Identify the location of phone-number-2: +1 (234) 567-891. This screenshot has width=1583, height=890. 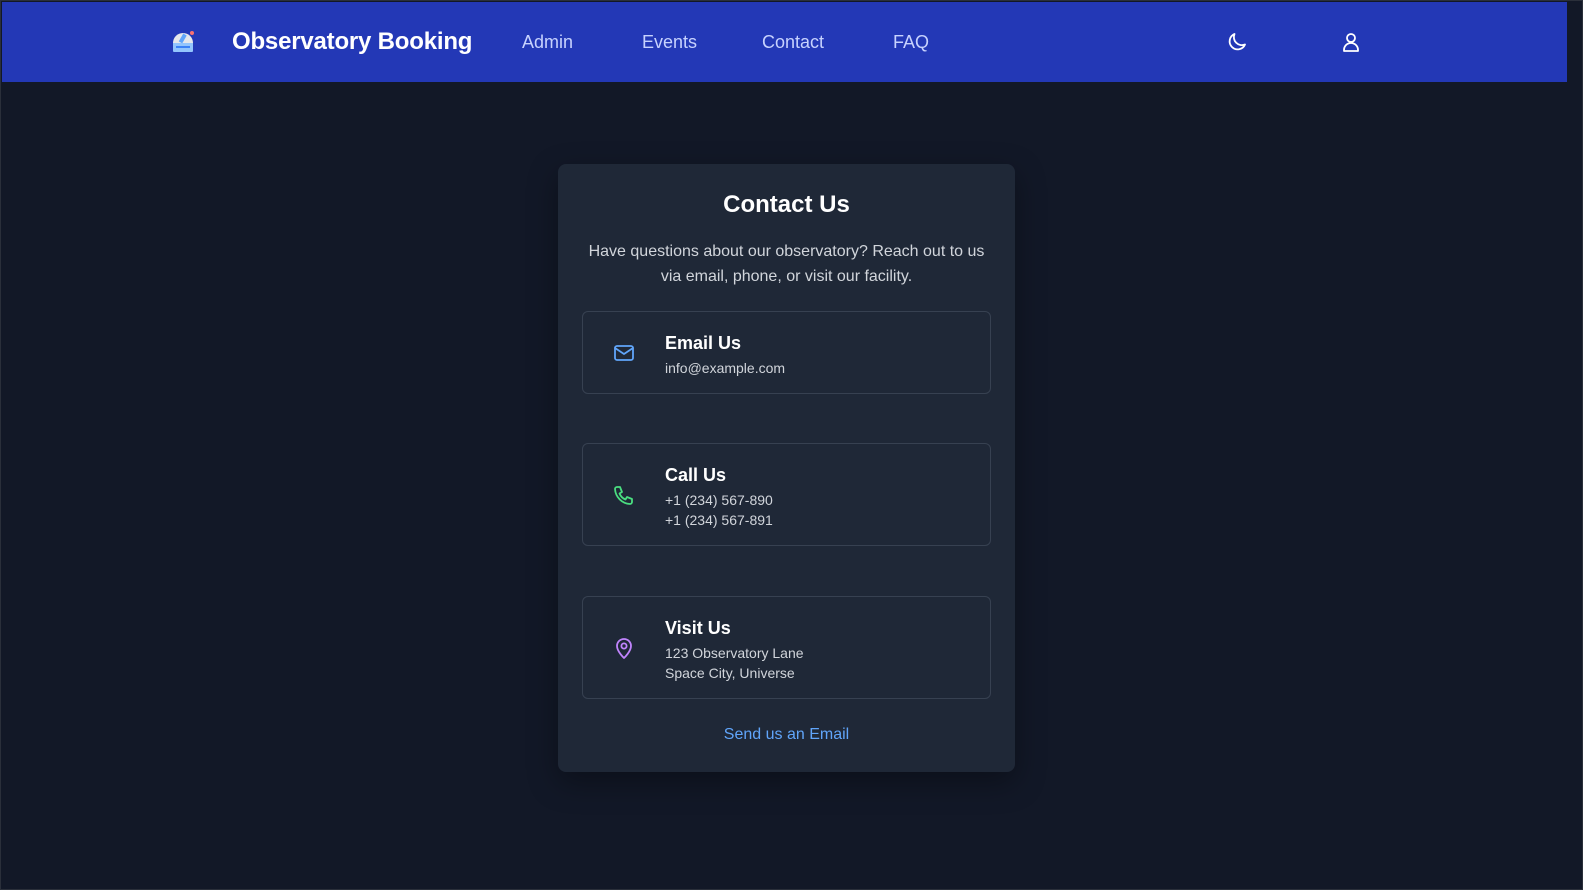
(719, 520).